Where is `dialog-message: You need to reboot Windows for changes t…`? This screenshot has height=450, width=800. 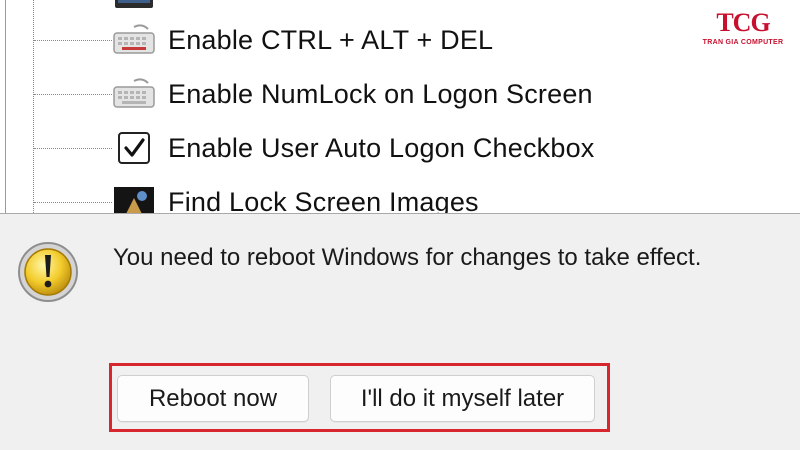 dialog-message: You need to reboot Windows for changes t… is located at coordinates (407, 257).